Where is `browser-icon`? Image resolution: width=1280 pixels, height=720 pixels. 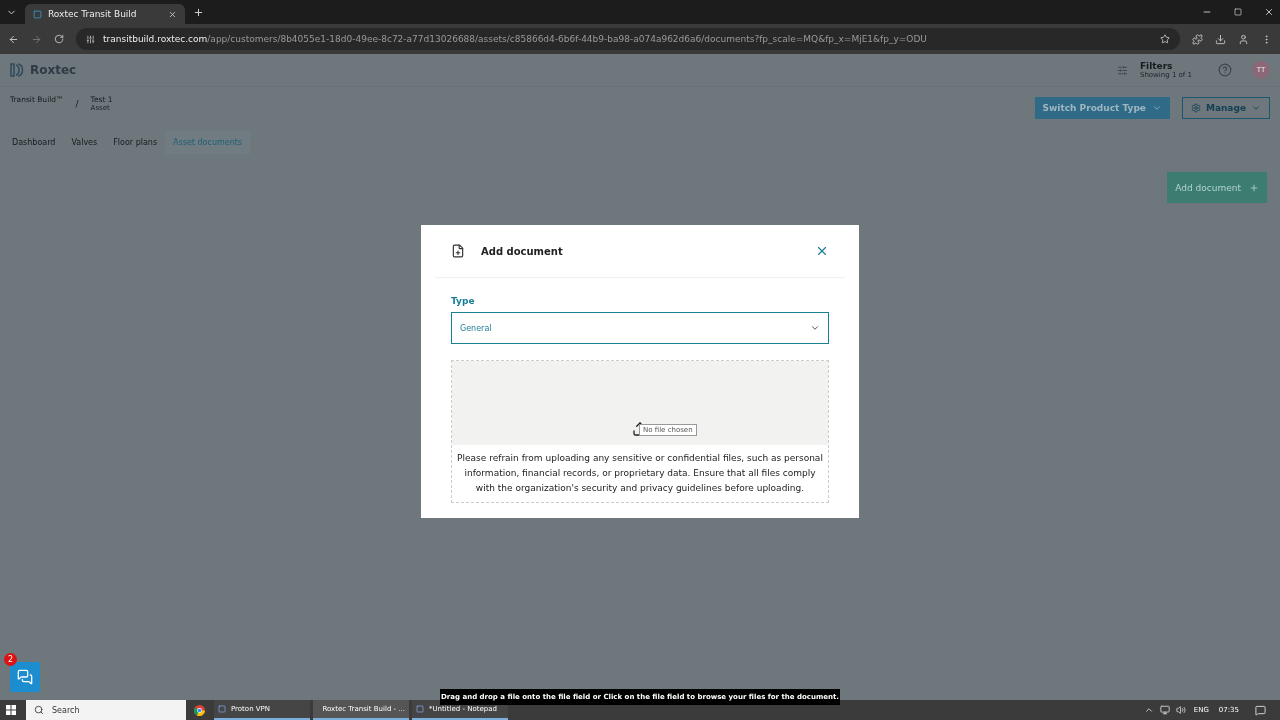 browser-icon is located at coordinates (199, 710).